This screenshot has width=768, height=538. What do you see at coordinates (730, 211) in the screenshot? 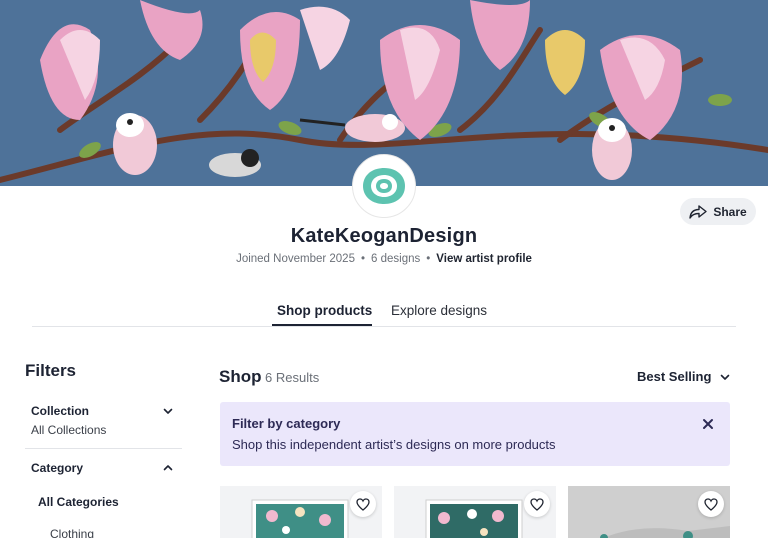
I see `share-label: Share` at bounding box center [730, 211].